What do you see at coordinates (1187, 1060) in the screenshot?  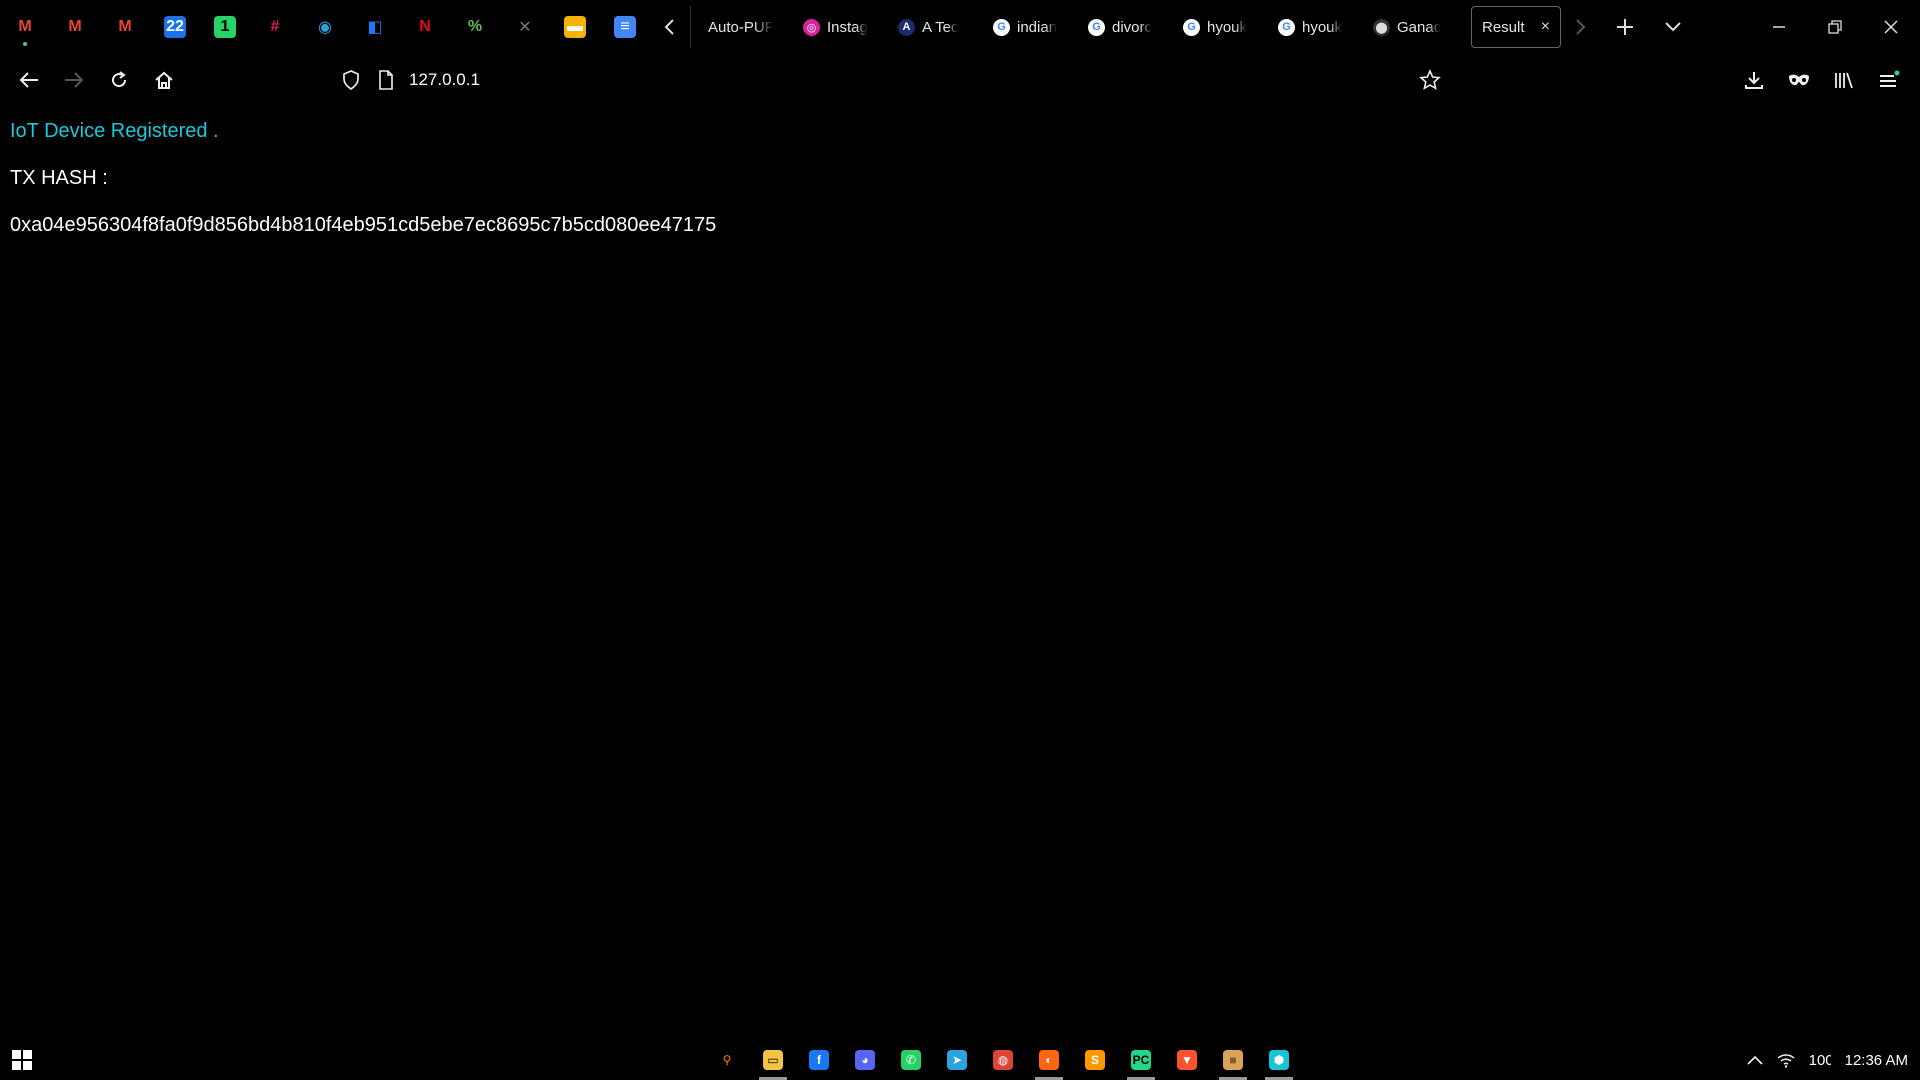 I see `taskbar-app: ▼` at bounding box center [1187, 1060].